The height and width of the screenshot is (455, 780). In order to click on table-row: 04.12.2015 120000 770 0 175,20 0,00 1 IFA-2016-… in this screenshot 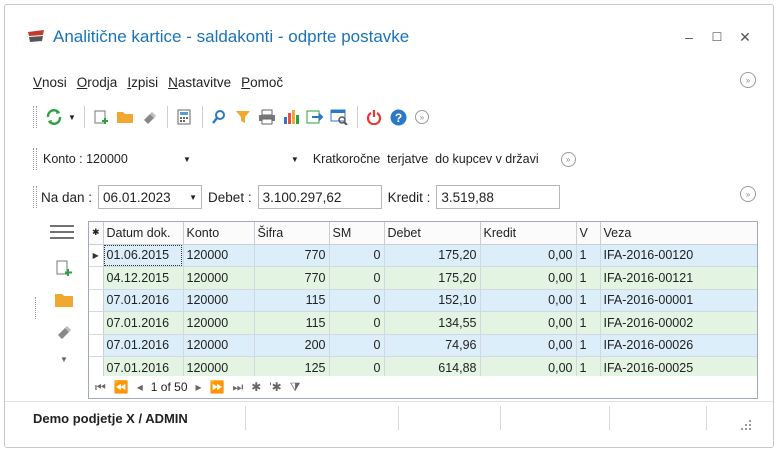, I will do `click(423, 278)`.